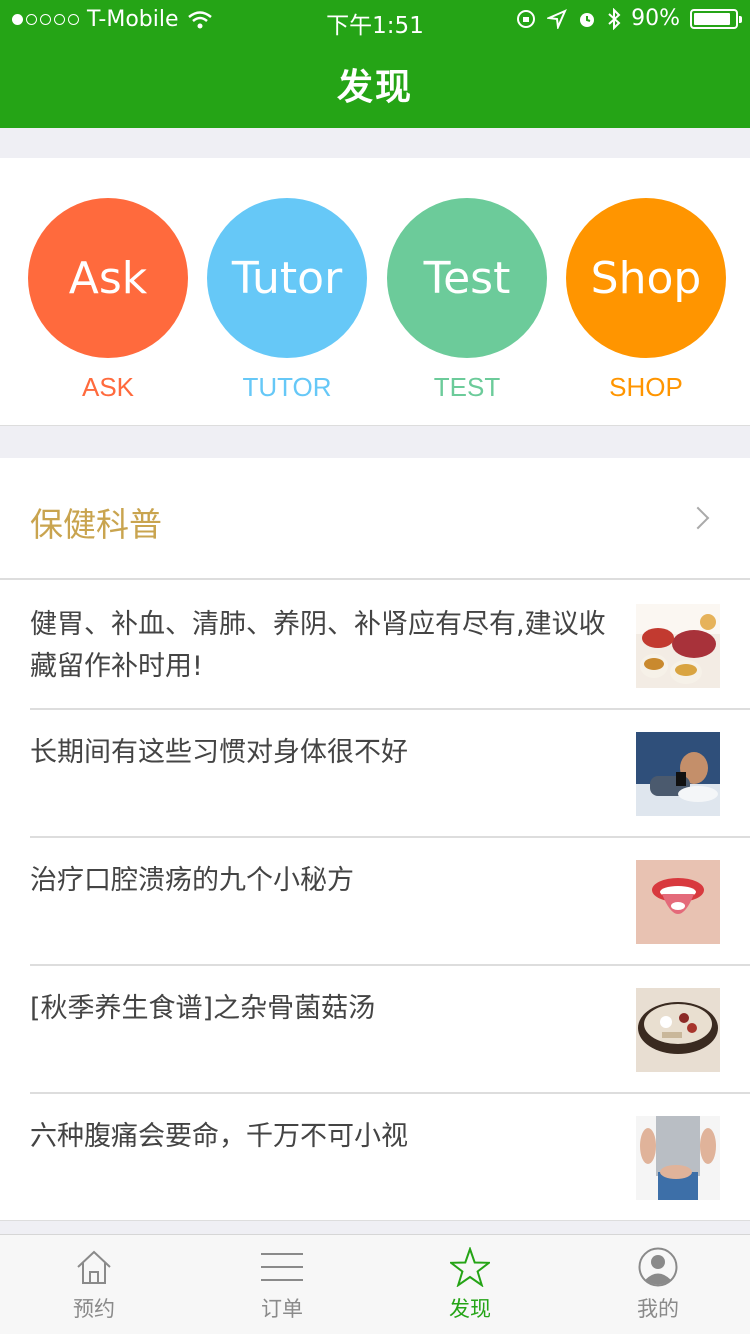  Describe the element at coordinates (96, 524) in the screenshot. I see `section-title: 保健科普` at that location.